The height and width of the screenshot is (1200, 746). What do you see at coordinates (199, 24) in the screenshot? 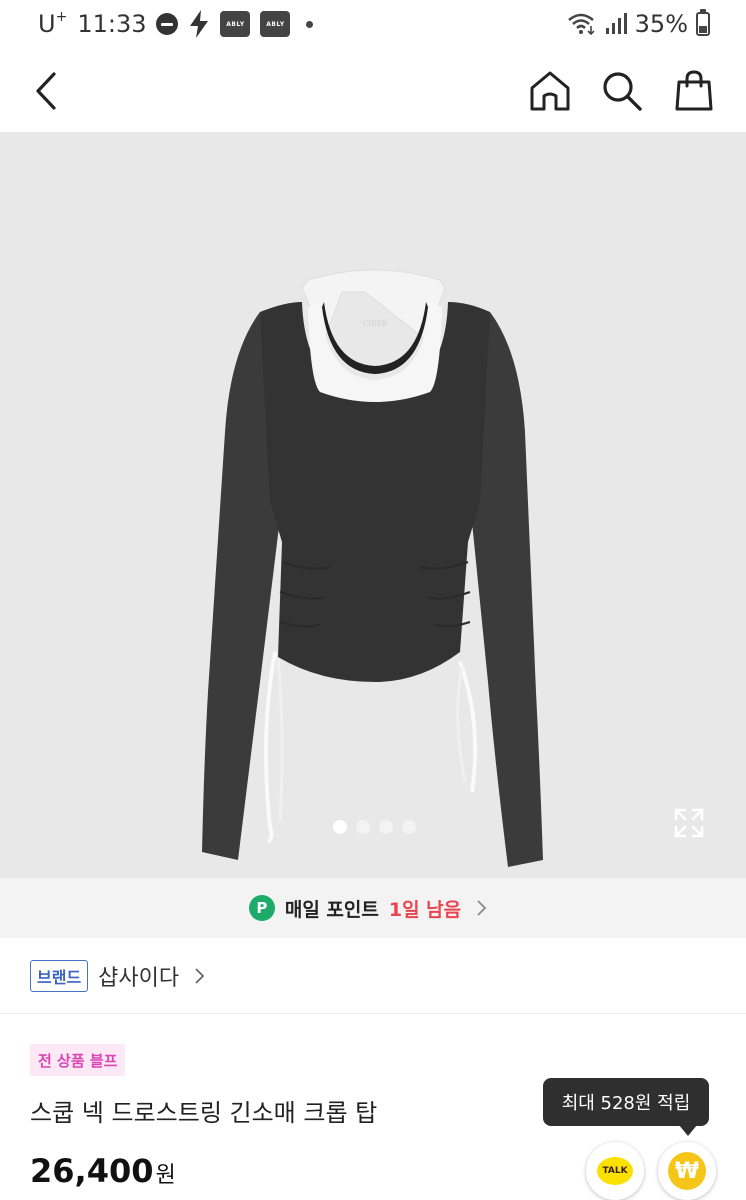
I see `charging-bolt-icon` at bounding box center [199, 24].